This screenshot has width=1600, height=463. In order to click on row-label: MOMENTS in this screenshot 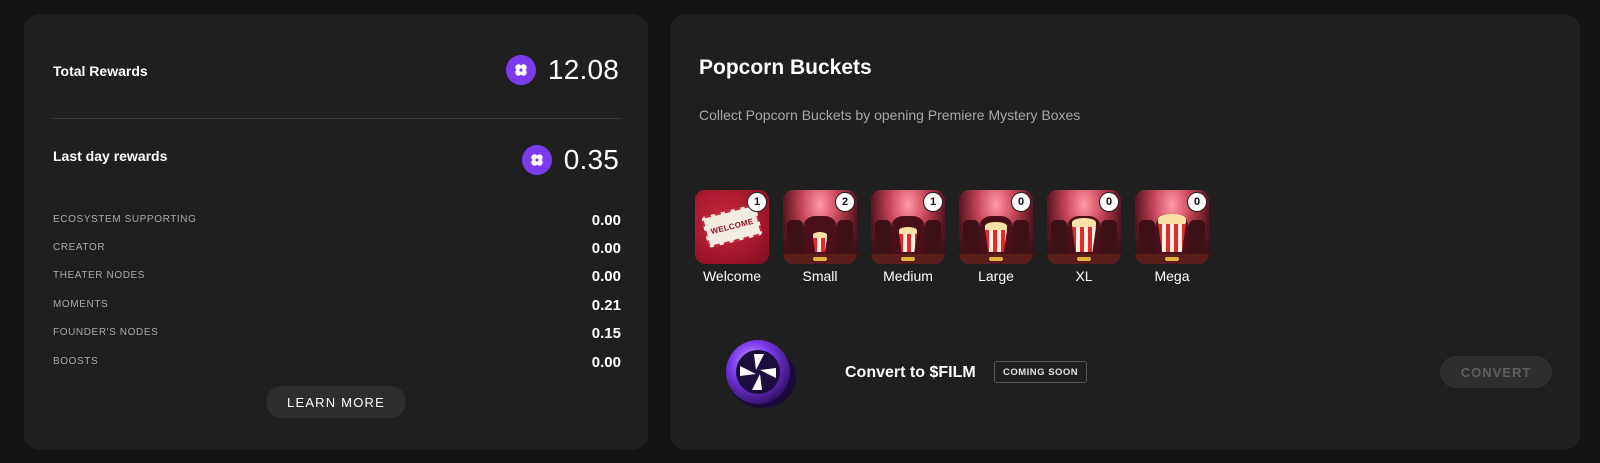, I will do `click(81, 304)`.